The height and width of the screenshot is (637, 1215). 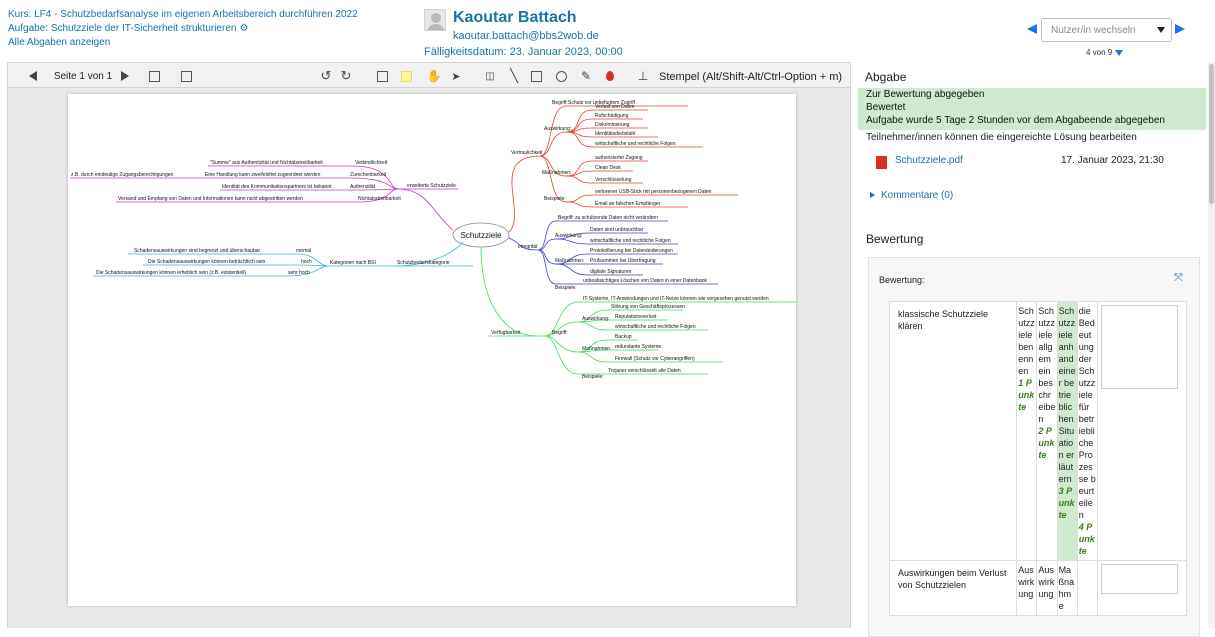 I want to click on oval-tool-button, so click(x=561, y=76).